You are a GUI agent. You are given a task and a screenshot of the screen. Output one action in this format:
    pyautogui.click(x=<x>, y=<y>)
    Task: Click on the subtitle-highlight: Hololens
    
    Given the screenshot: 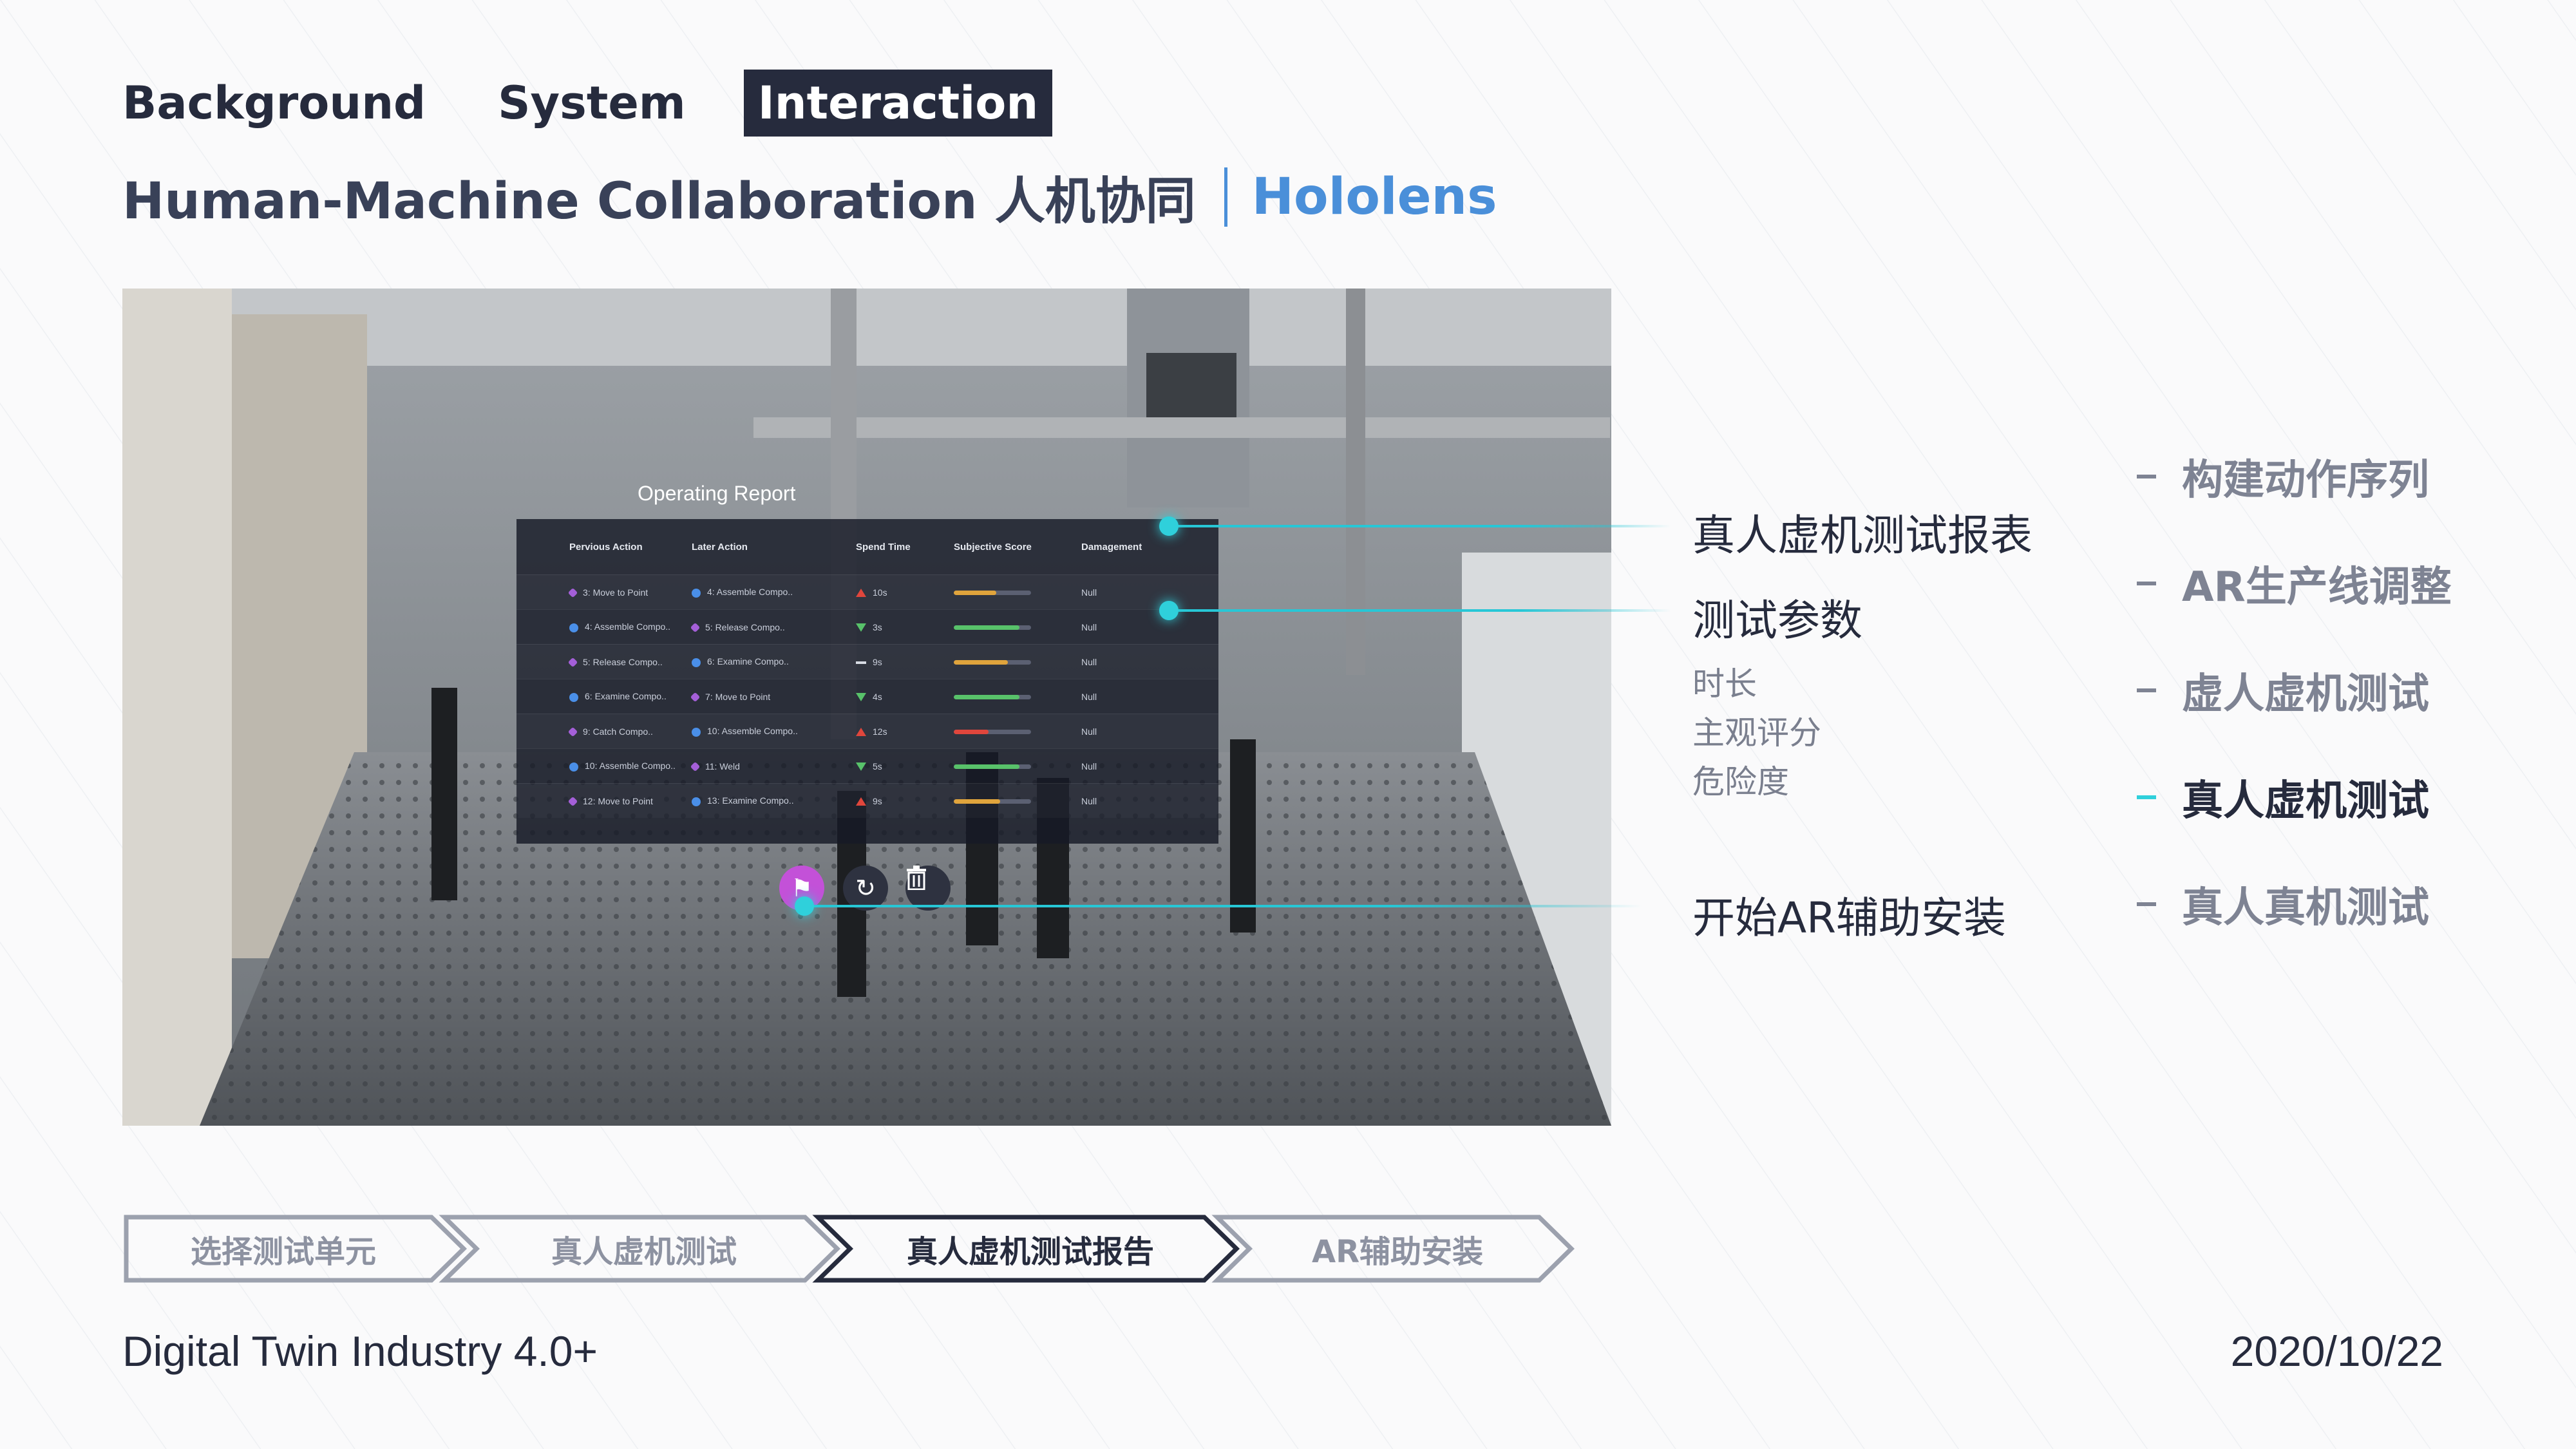 What is the action you would take?
    pyautogui.click(x=1374, y=197)
    